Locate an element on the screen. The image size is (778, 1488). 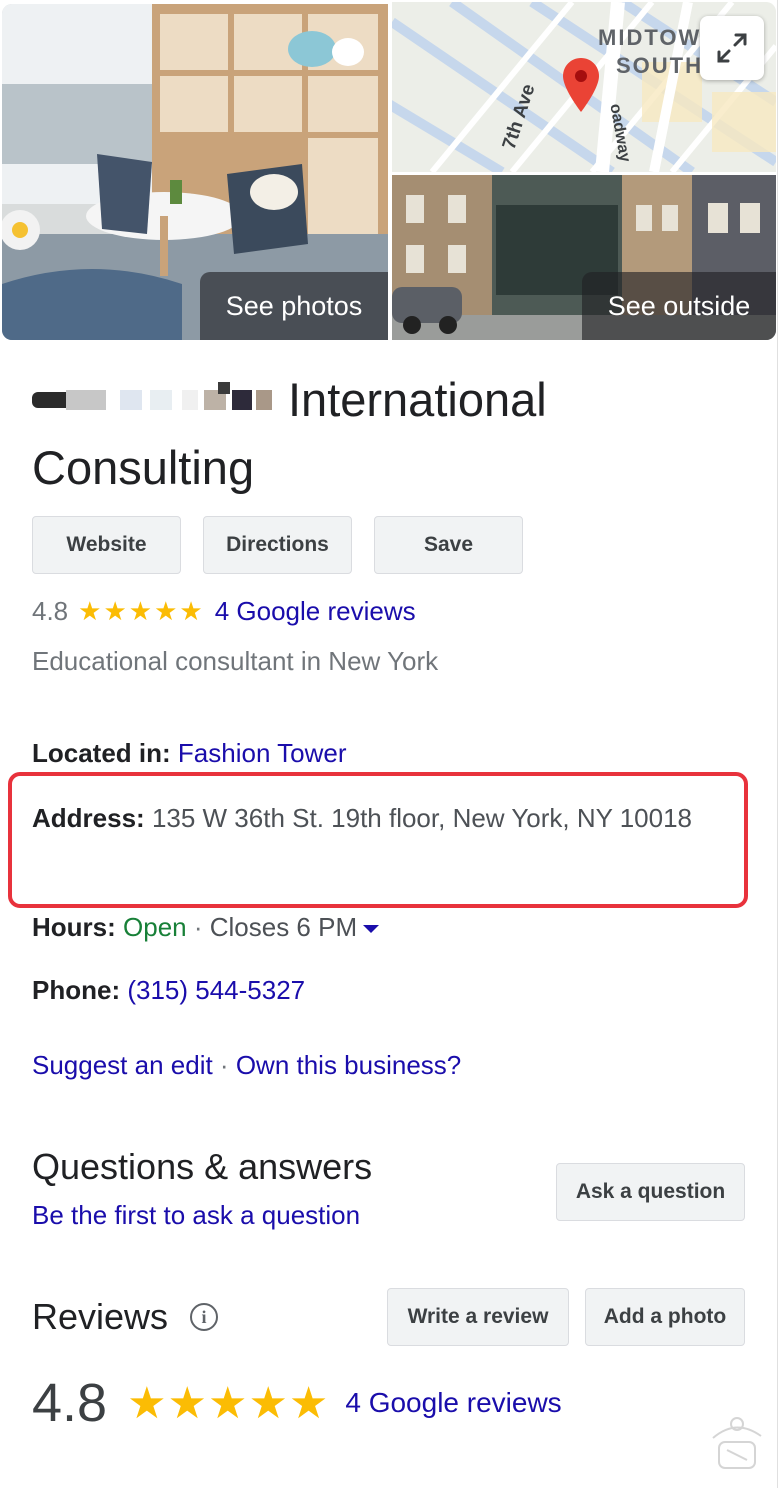
edit-links: Suggest an edit · Own this business? is located at coordinates (246, 1065).